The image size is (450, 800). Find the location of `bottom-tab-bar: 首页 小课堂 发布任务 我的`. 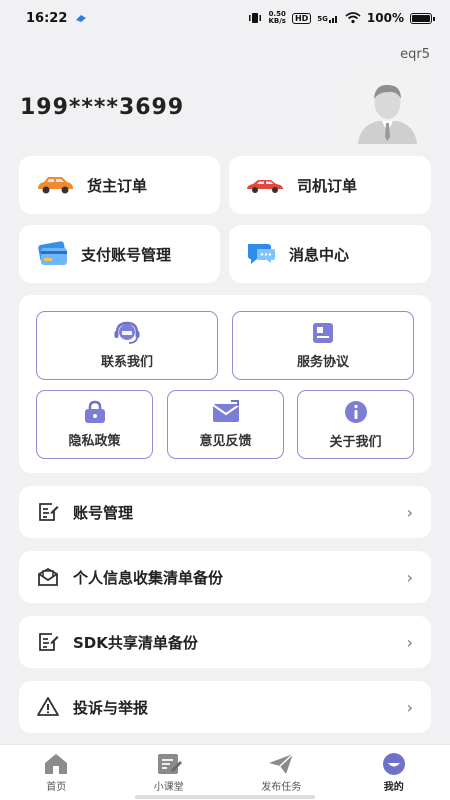

bottom-tab-bar: 首页 小课堂 发布任务 我的 is located at coordinates (225, 772).